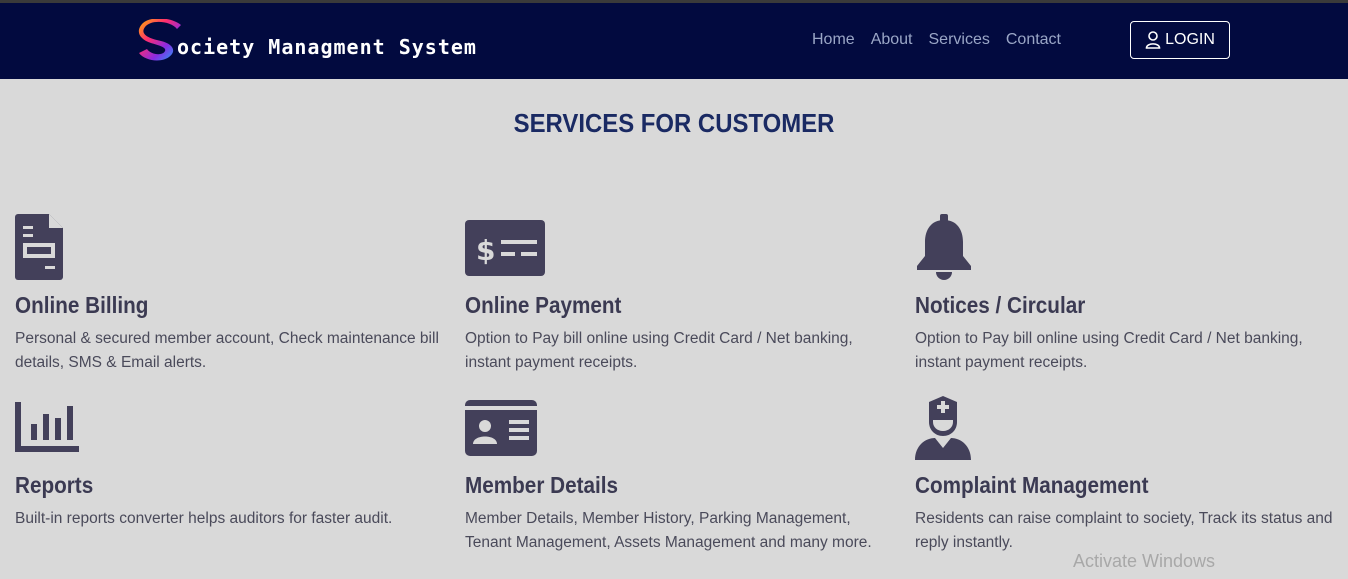  I want to click on login-button: LOGIN, so click(1180, 40).